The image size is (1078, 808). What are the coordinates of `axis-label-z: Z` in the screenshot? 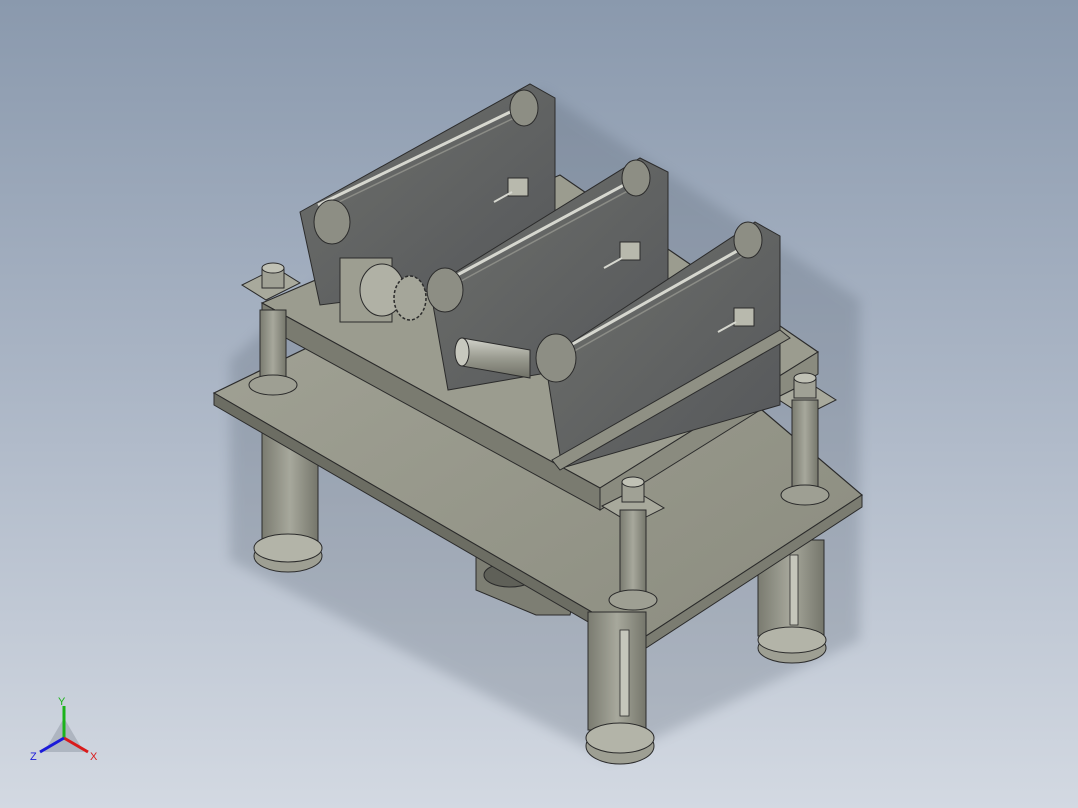 It's located at (33, 757).